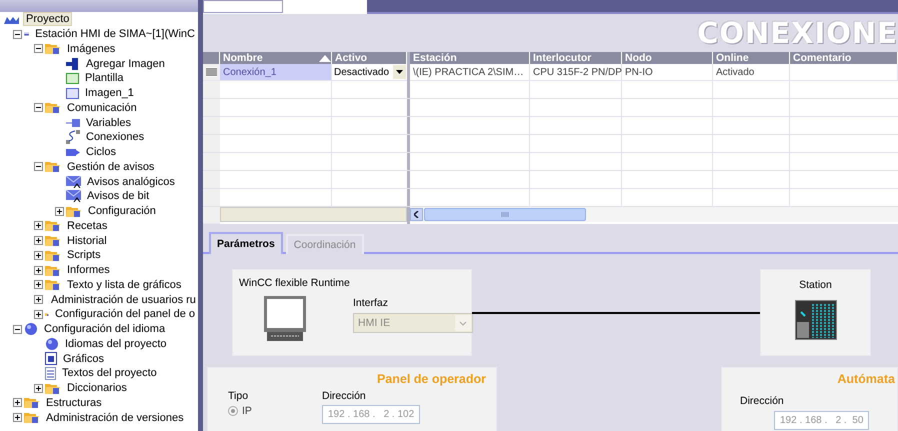  What do you see at coordinates (131, 181) in the screenshot?
I see `tree-item: Avisos analógicos` at bounding box center [131, 181].